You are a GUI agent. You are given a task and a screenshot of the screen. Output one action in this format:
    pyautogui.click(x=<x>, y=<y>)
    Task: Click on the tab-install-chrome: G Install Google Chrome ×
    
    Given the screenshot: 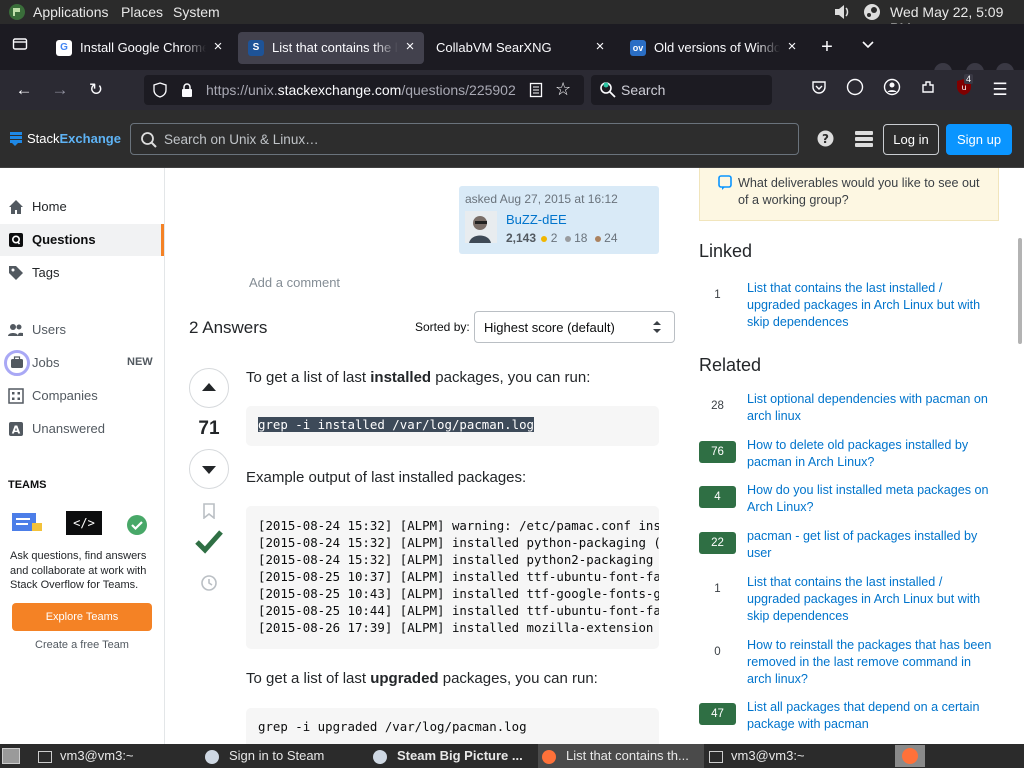 What is the action you would take?
    pyautogui.click(x=139, y=48)
    